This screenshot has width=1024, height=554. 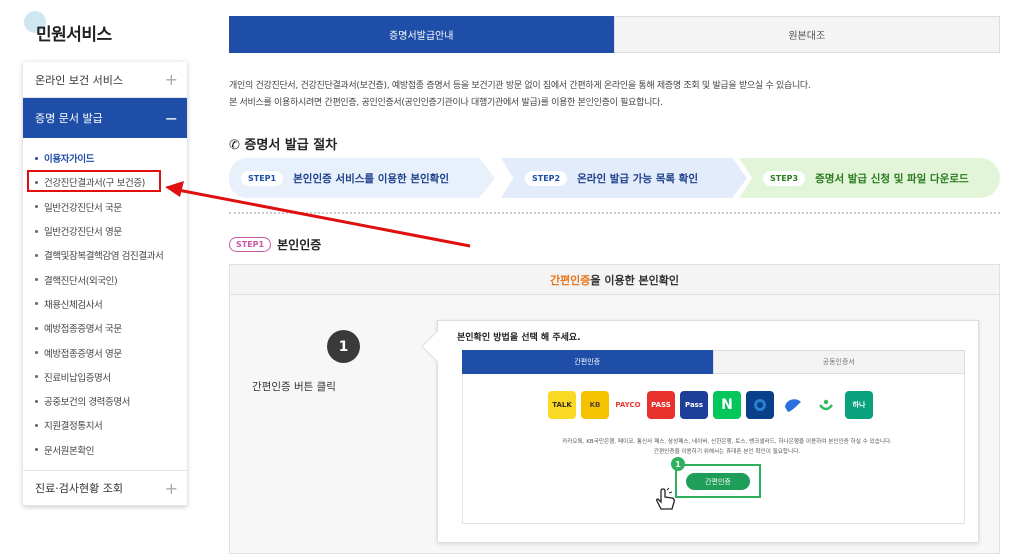 I want to click on red-arrow-annotation, so click(x=318, y=214).